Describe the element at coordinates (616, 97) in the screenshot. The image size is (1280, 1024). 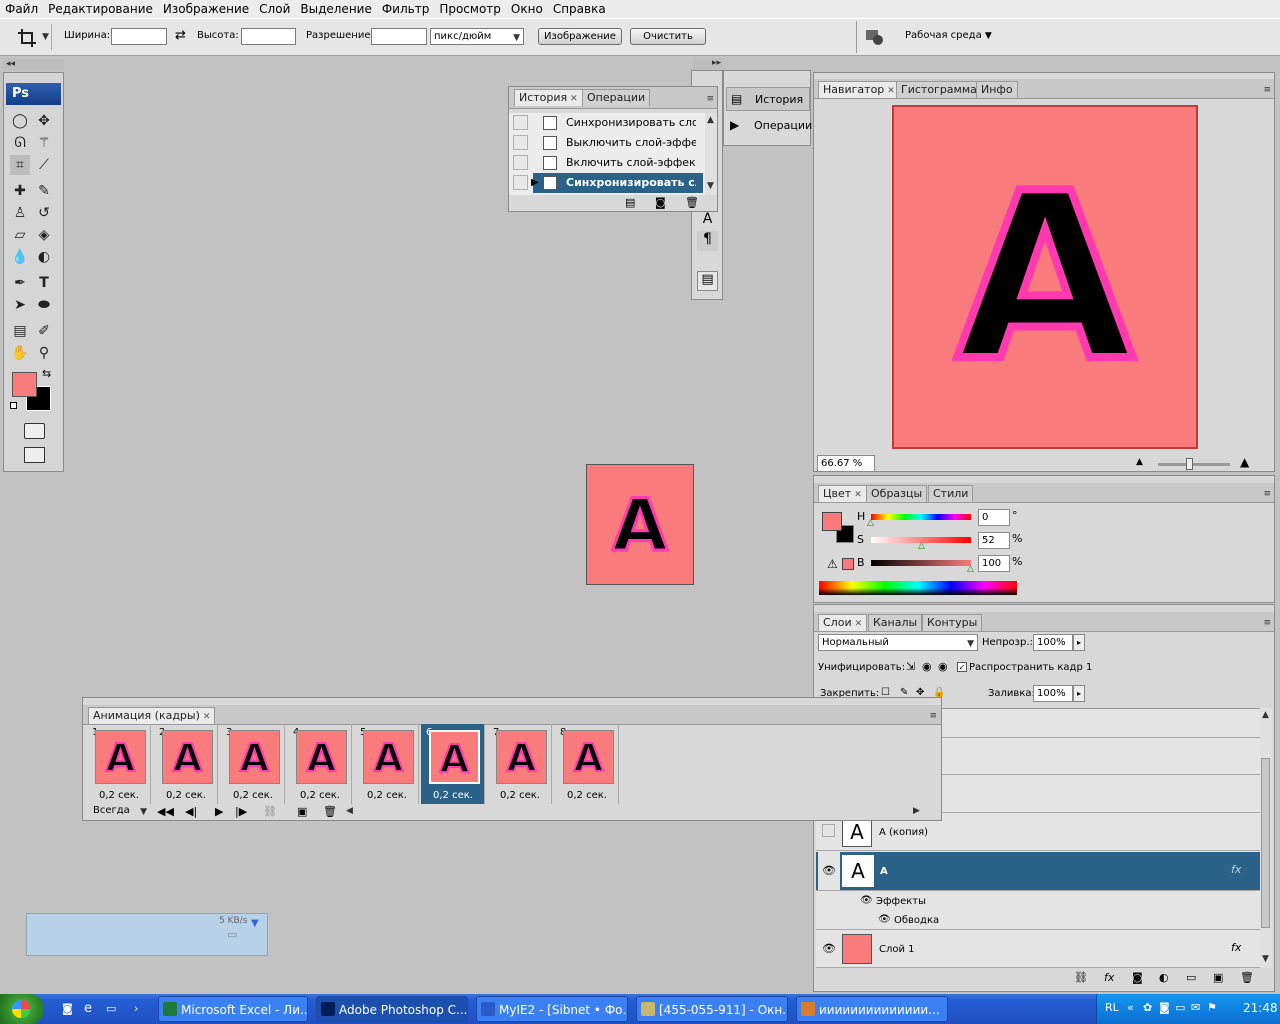
I see `tab-operations: Операции` at that location.